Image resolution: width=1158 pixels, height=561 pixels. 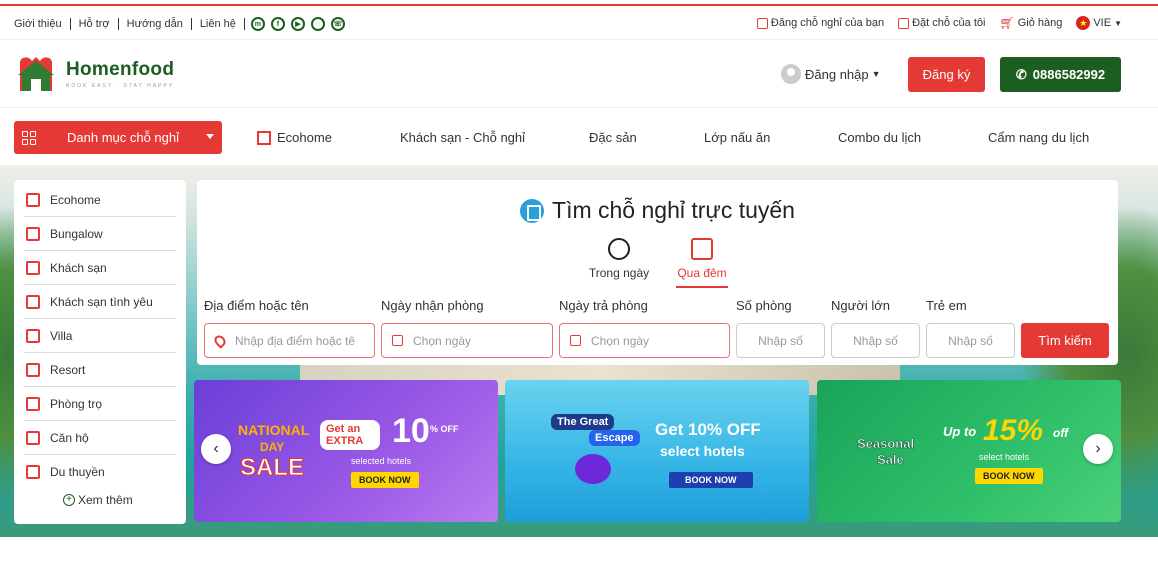 I want to click on sidebar-item-bungalow: Bungalow, so click(x=100, y=234).